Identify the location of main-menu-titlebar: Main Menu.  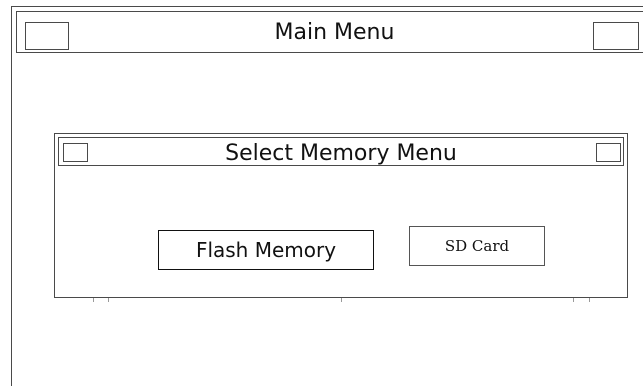
(329, 32).